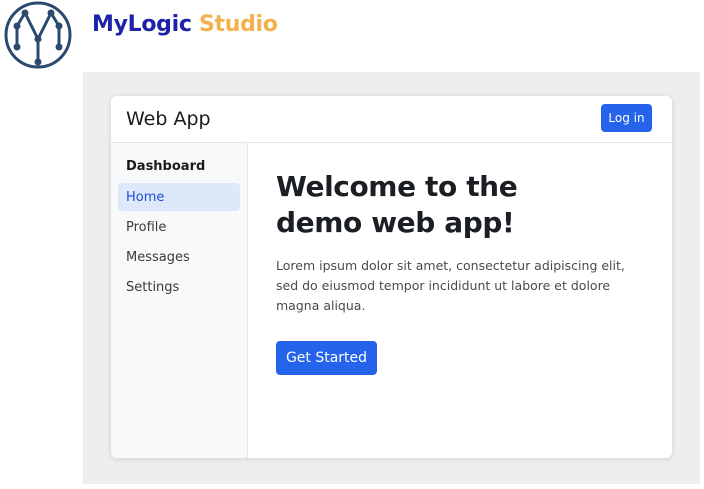 The height and width of the screenshot is (489, 704). Describe the element at coordinates (179, 227) in the screenshot. I see `sidebar-item-profile: Profile` at that location.